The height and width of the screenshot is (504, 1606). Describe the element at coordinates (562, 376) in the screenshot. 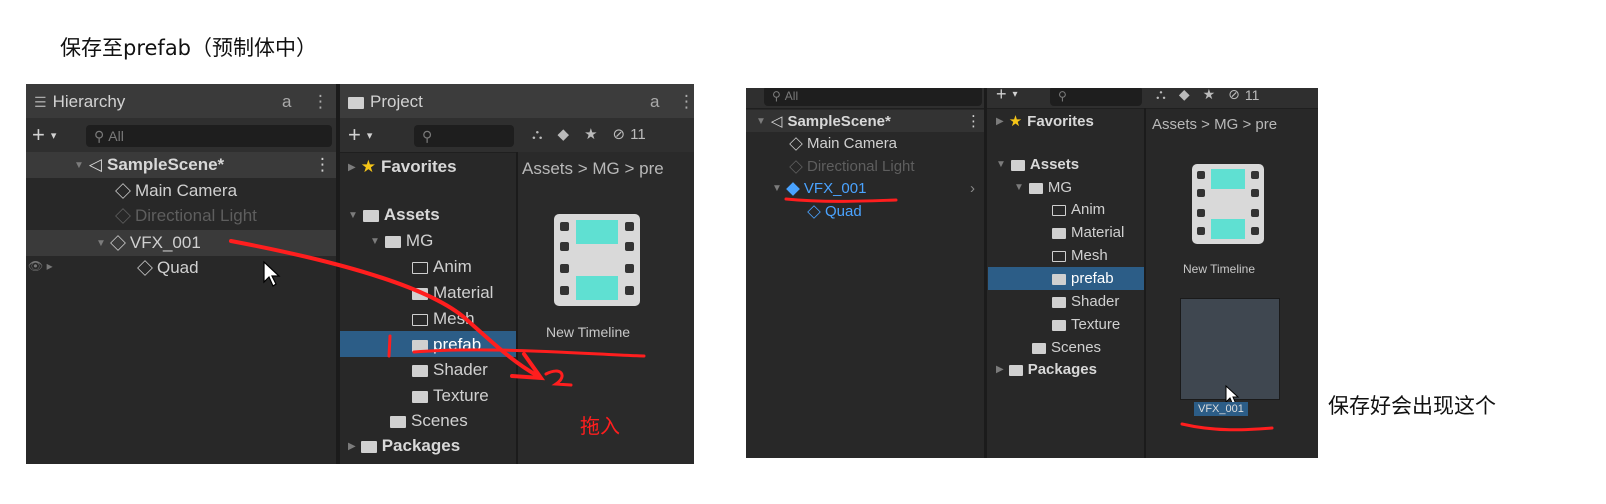

I see `annotation-step-2: 2` at that location.